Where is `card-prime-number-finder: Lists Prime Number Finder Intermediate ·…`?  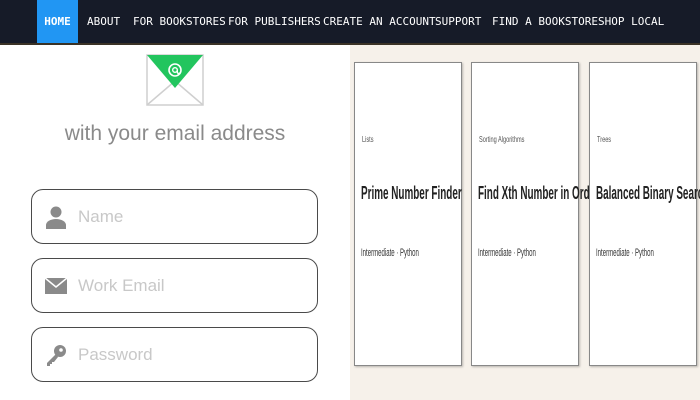
card-prime-number-finder: Lists Prime Number Finder Intermediate ·… is located at coordinates (408, 214).